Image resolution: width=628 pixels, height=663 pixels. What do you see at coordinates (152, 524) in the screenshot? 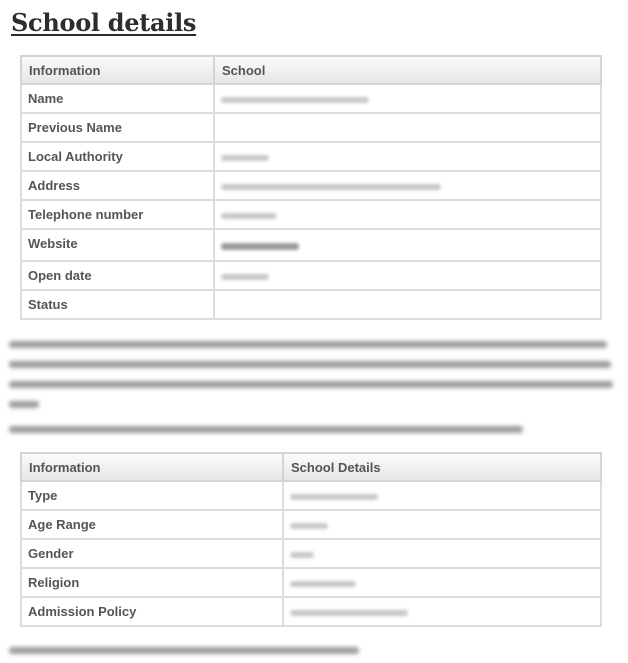
I see `row-label-age-range: Age Range` at bounding box center [152, 524].